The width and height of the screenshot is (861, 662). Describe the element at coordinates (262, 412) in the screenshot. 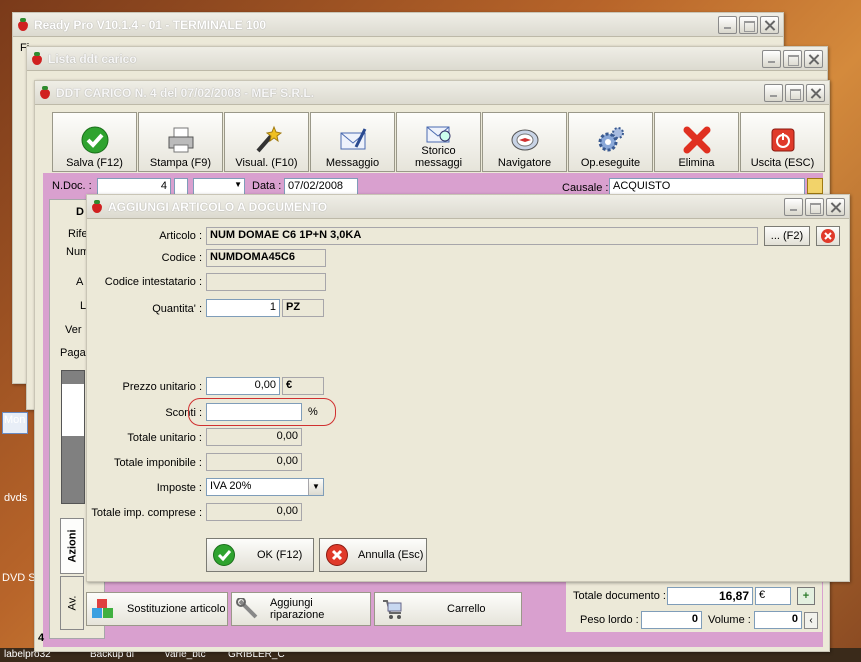

I see `highlight-ring` at that location.